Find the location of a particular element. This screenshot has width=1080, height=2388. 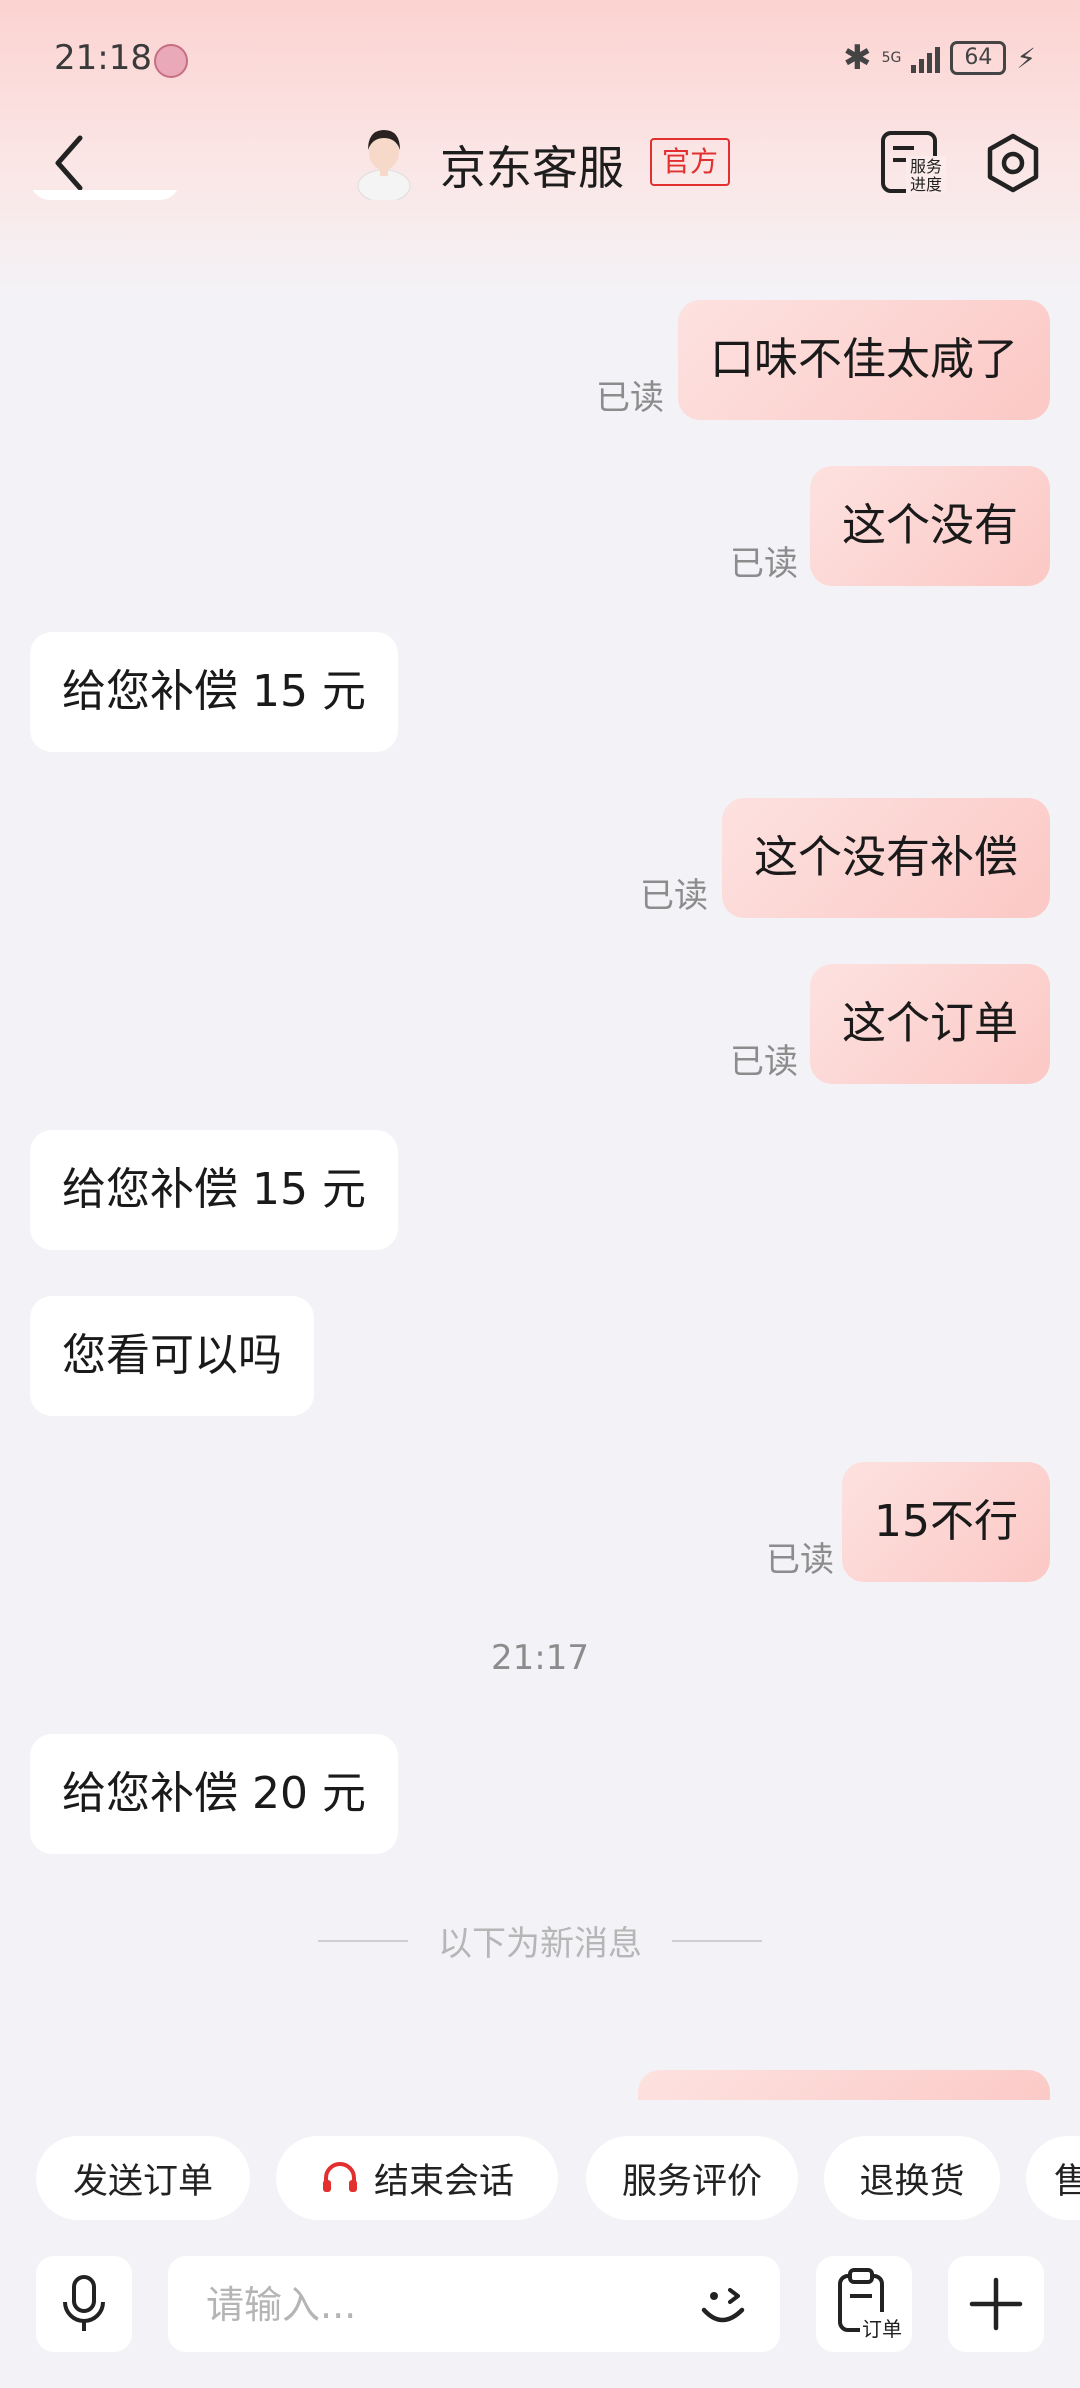

end-session-chip: 结束会话 is located at coordinates (417, 2178).